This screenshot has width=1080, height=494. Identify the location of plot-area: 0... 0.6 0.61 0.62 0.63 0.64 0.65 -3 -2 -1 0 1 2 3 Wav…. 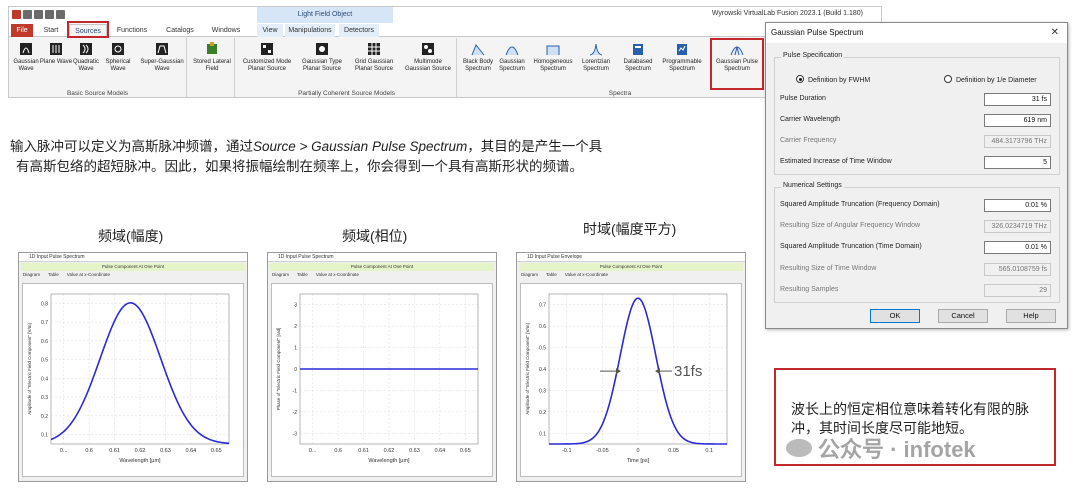
(382, 380).